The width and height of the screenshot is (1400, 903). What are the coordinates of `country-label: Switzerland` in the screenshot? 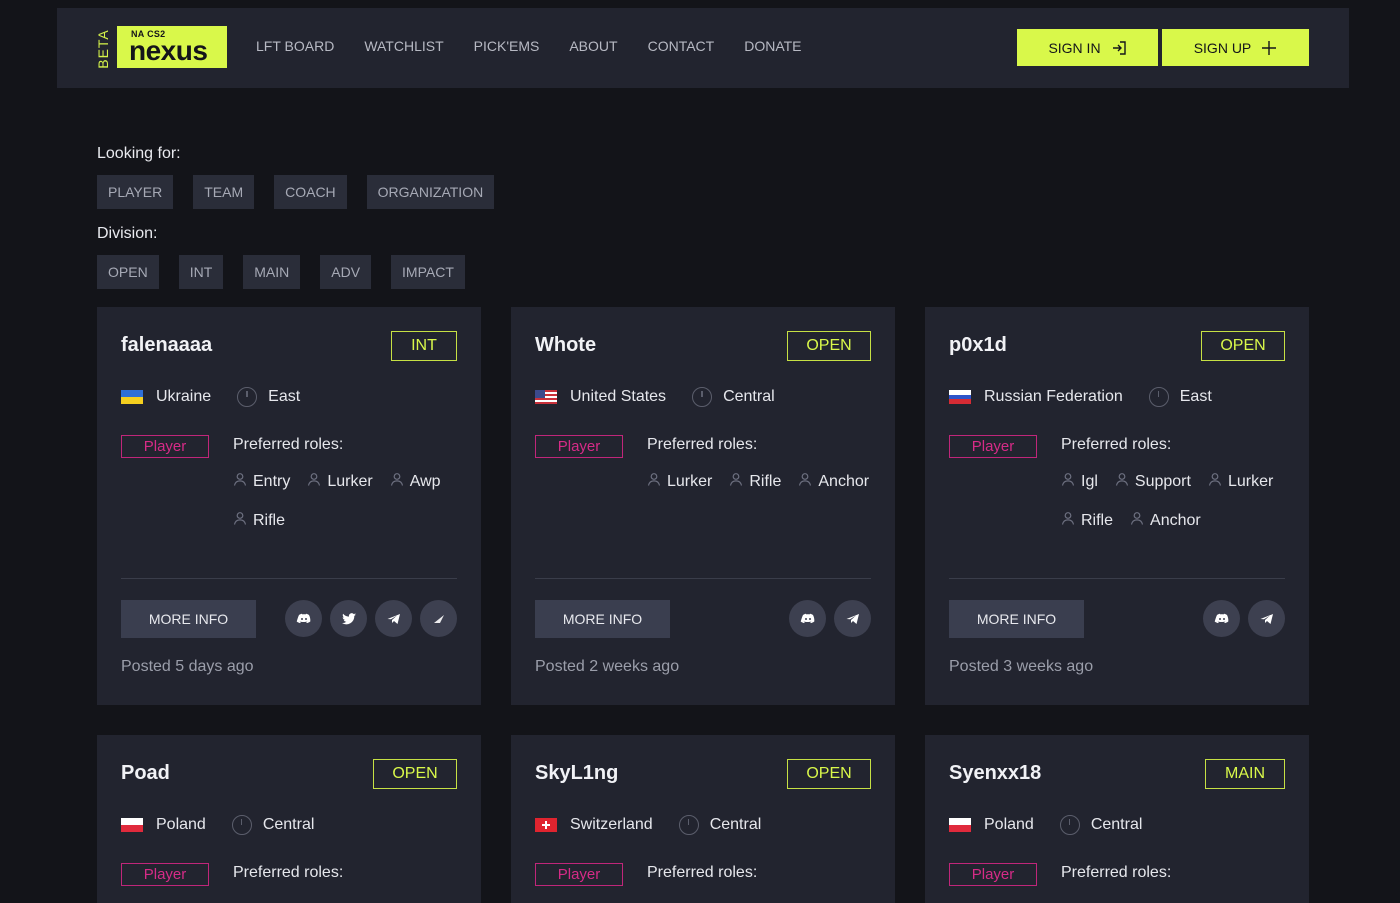 It's located at (611, 824).